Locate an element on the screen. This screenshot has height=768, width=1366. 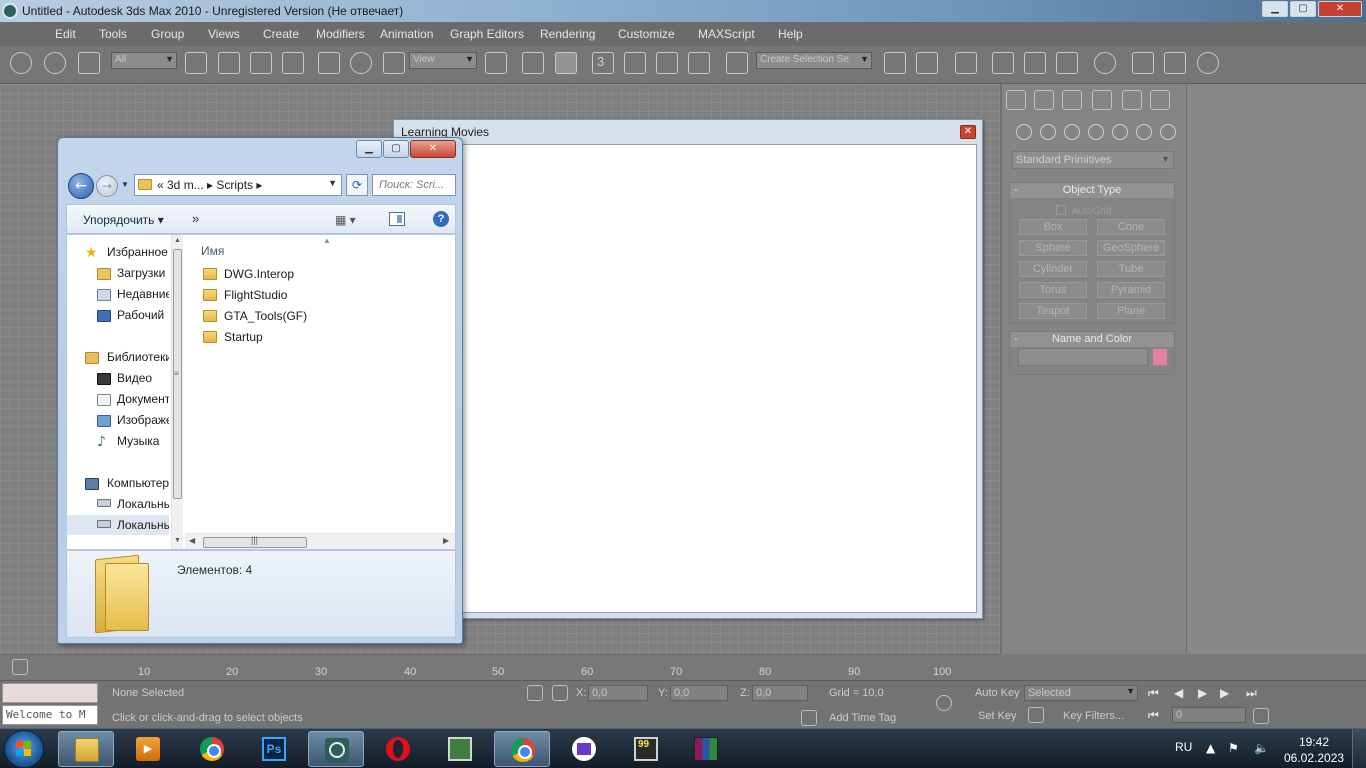
nav-item-favorites: Избранное is located at coordinates (137, 252).